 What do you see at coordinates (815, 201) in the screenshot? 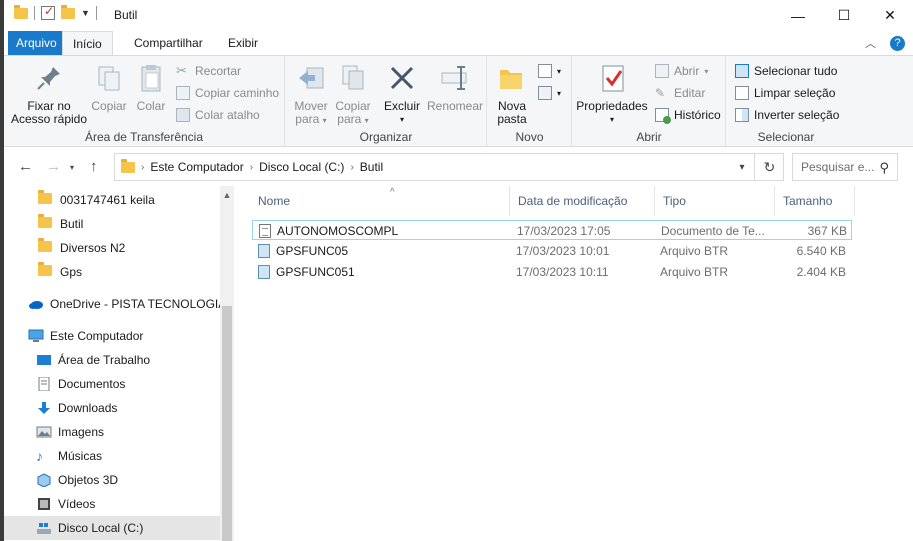
I see `column-header-size: Tamanho` at bounding box center [815, 201].